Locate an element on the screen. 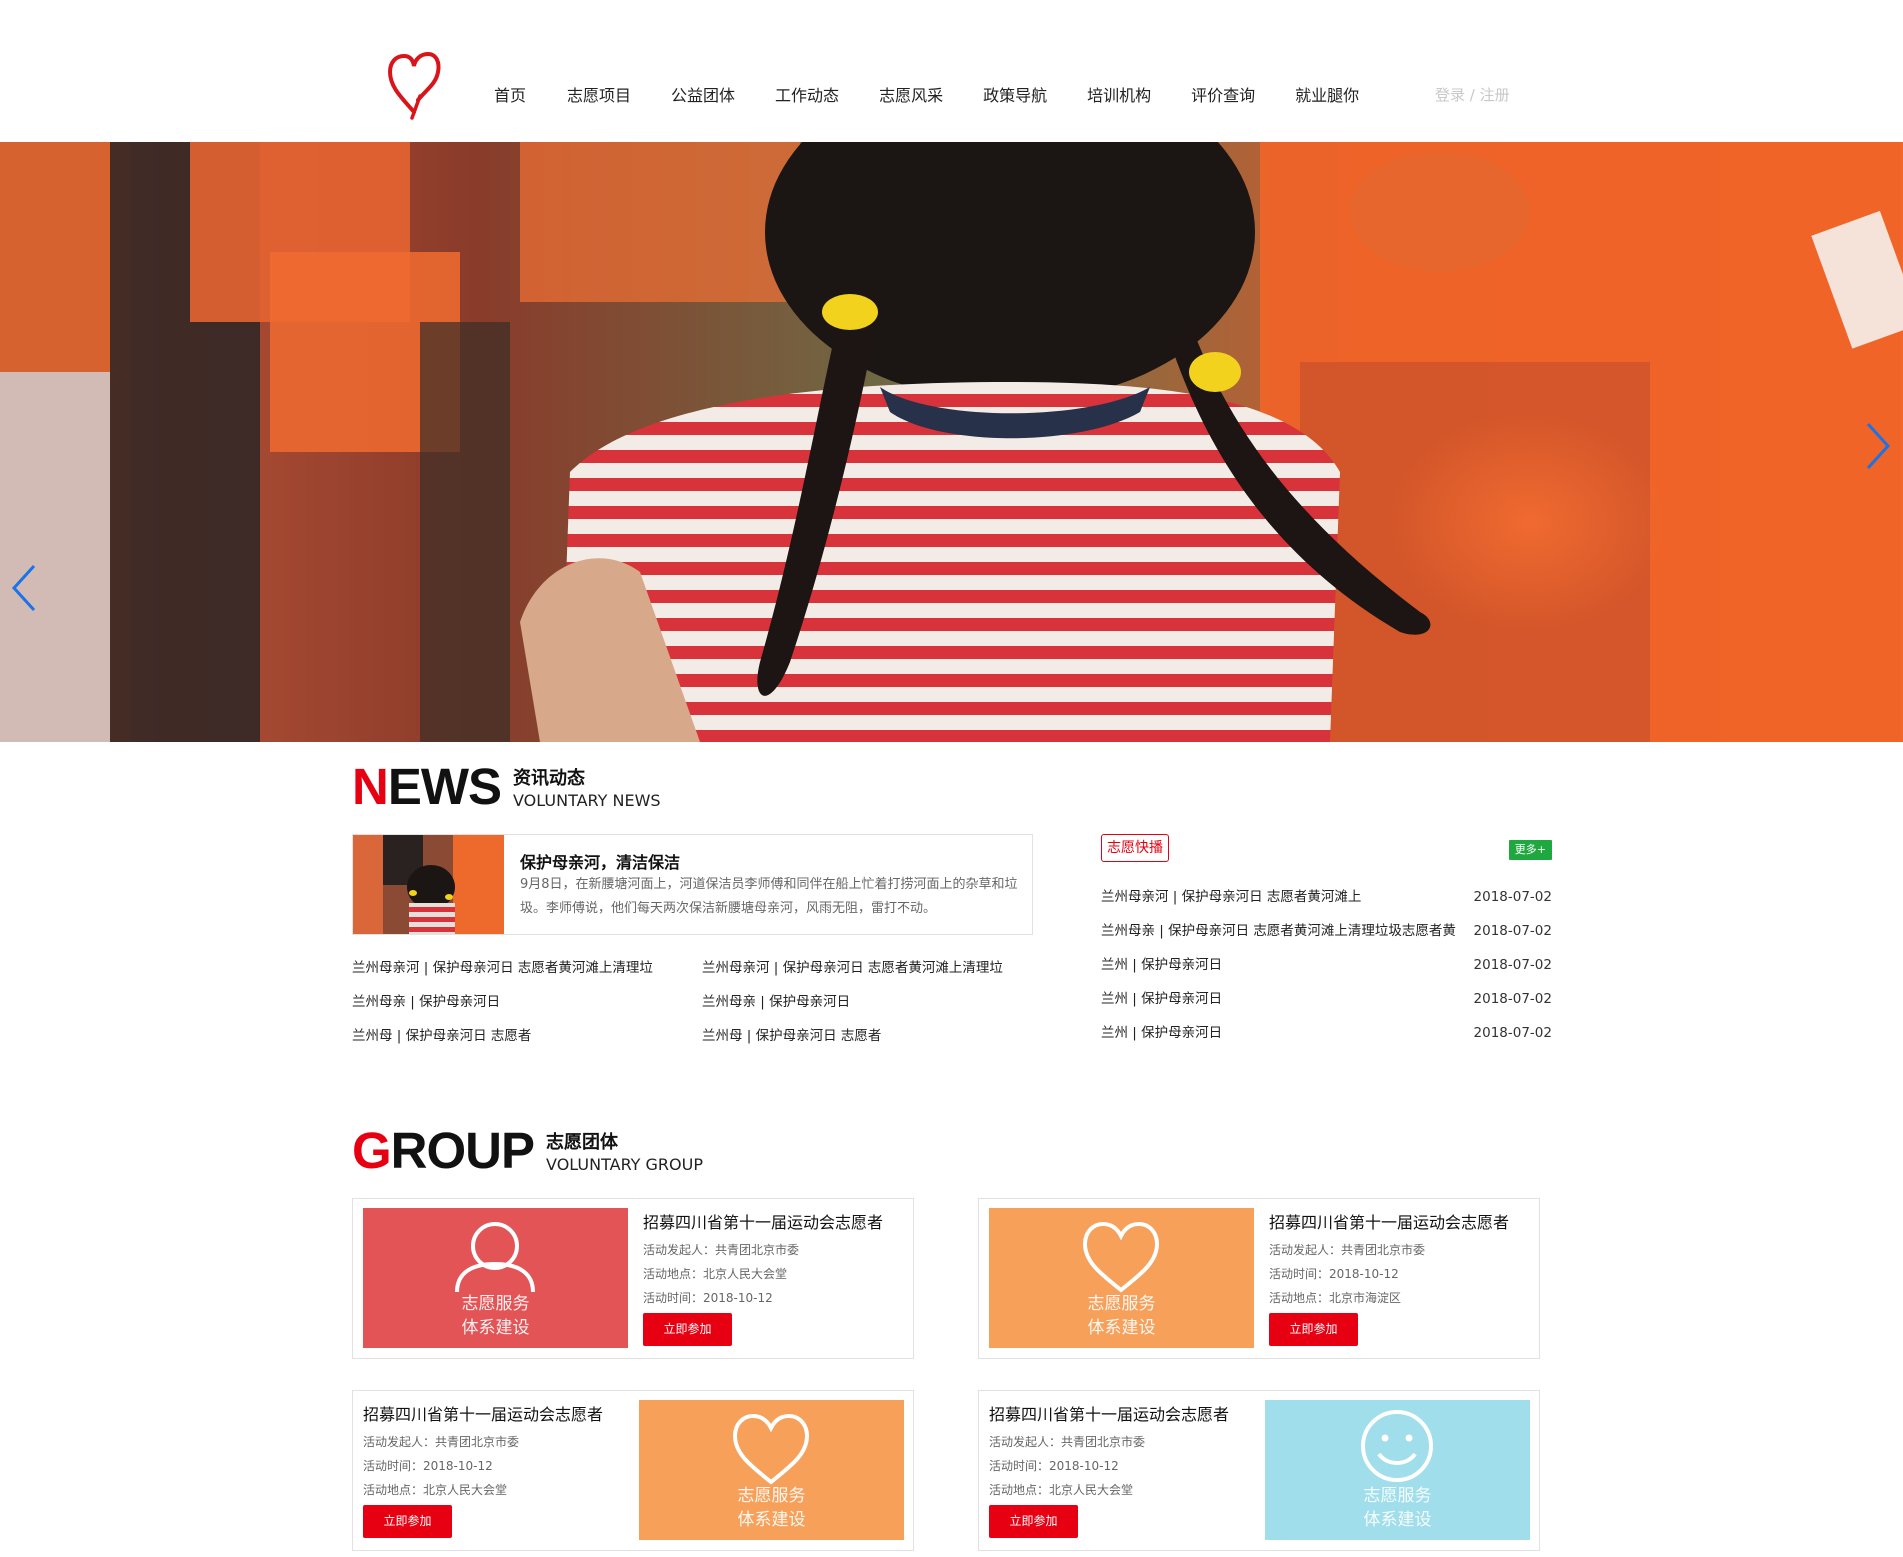 The width and height of the screenshot is (1903, 1557). chevron-right-icon is located at coordinates (1878, 446).